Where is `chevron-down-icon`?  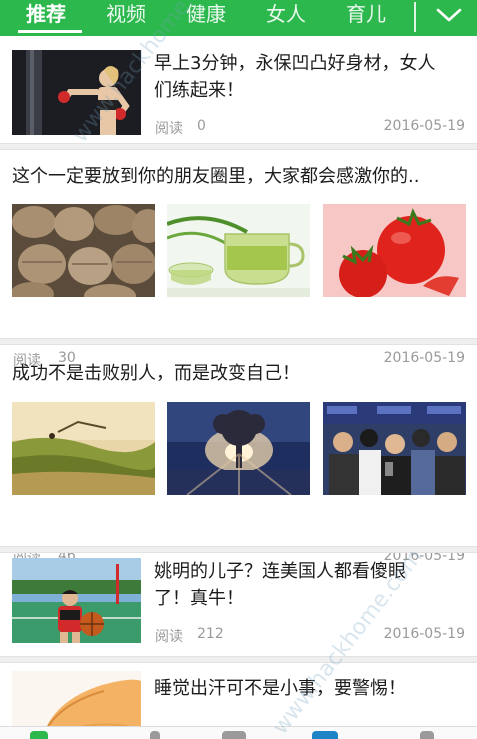 chevron-down-icon is located at coordinates (449, 15).